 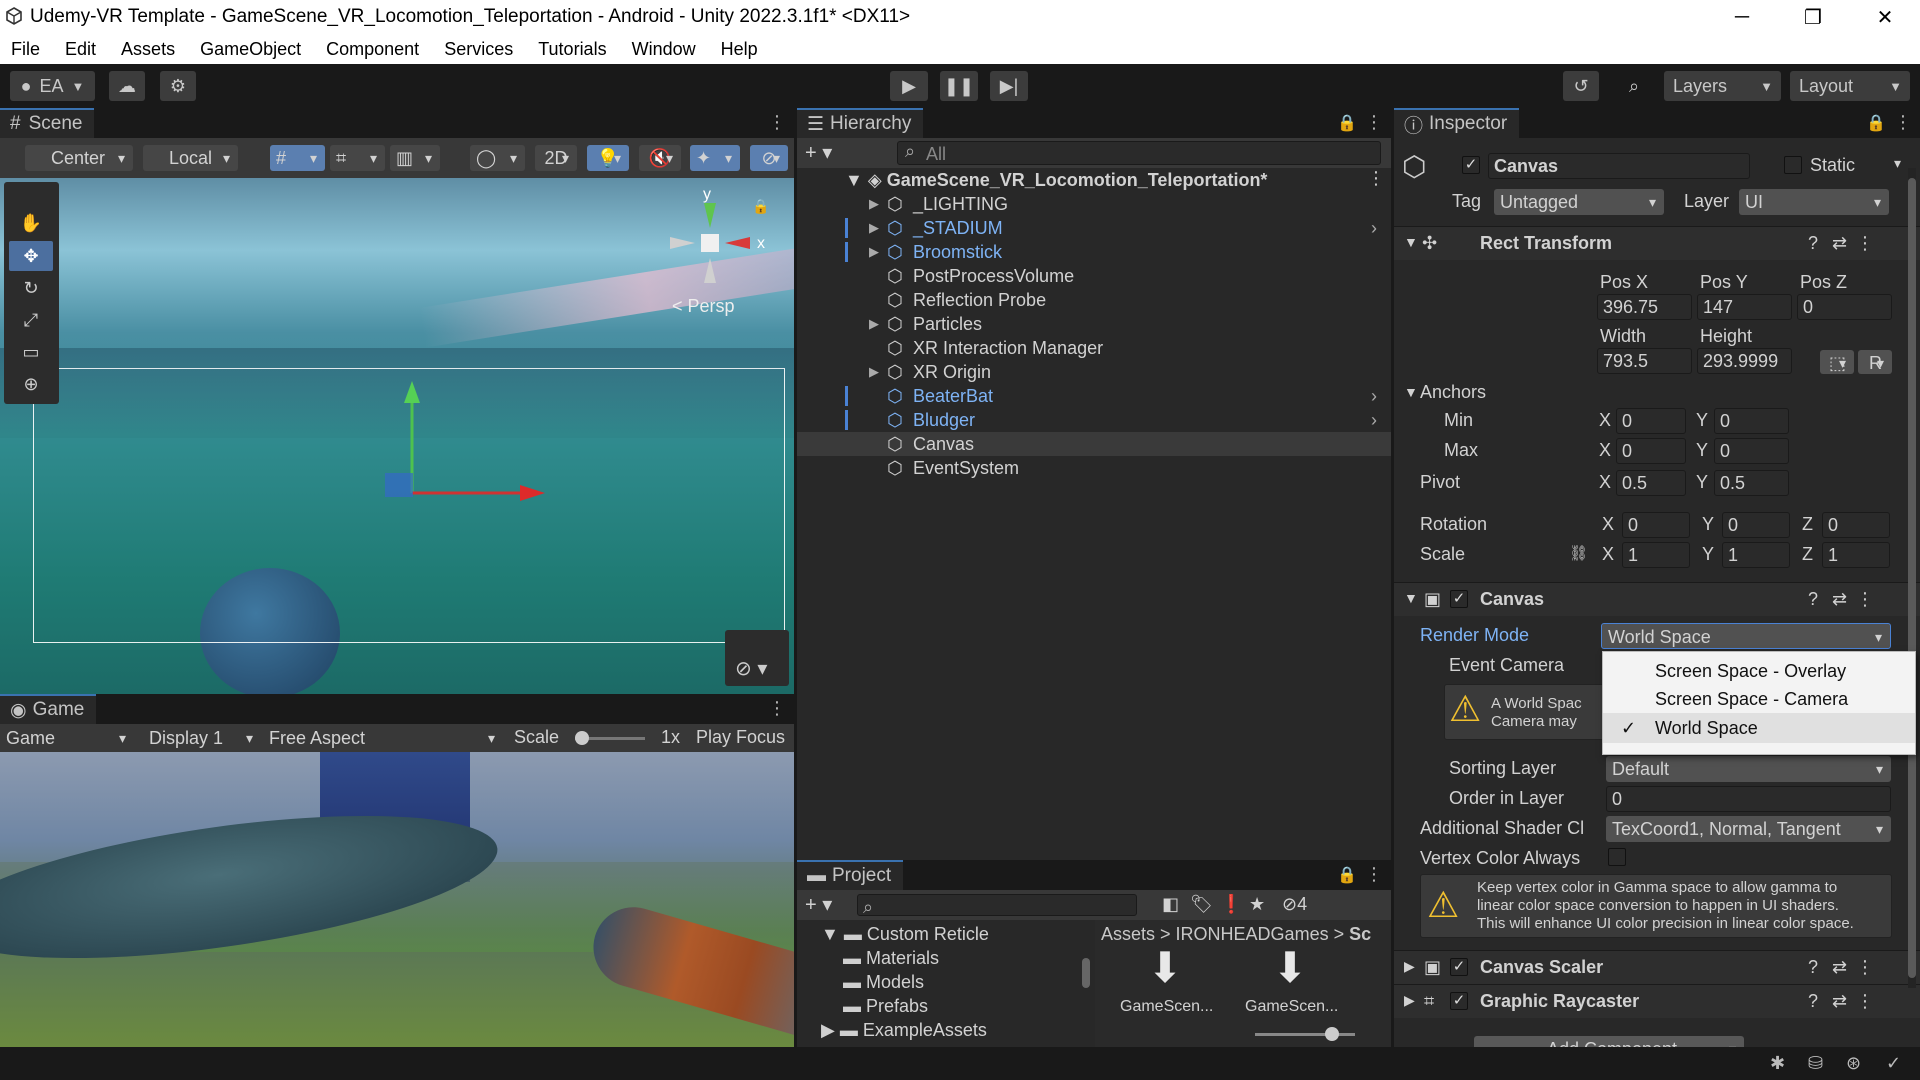 What do you see at coordinates (664, 49) in the screenshot?
I see `menu-window: Window` at bounding box center [664, 49].